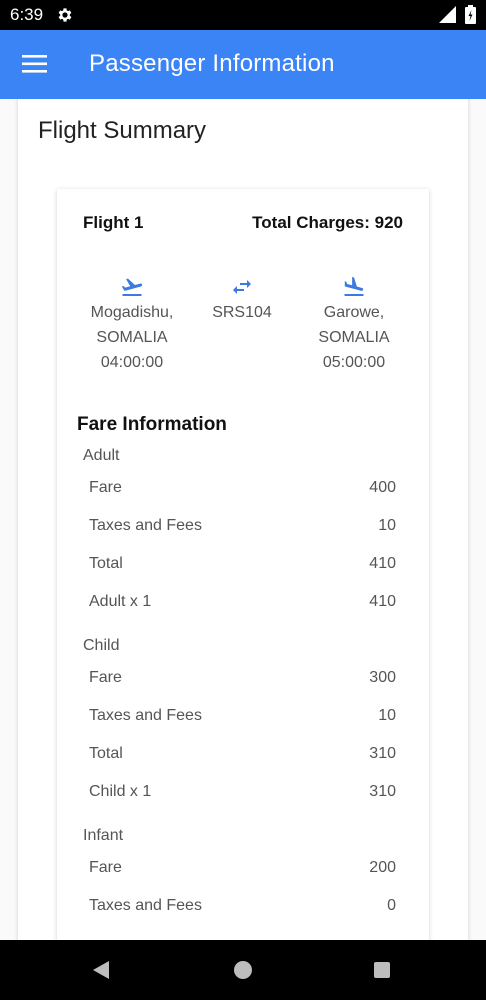 The height and width of the screenshot is (1000, 486). What do you see at coordinates (101, 970) in the screenshot?
I see `back-icon` at bounding box center [101, 970].